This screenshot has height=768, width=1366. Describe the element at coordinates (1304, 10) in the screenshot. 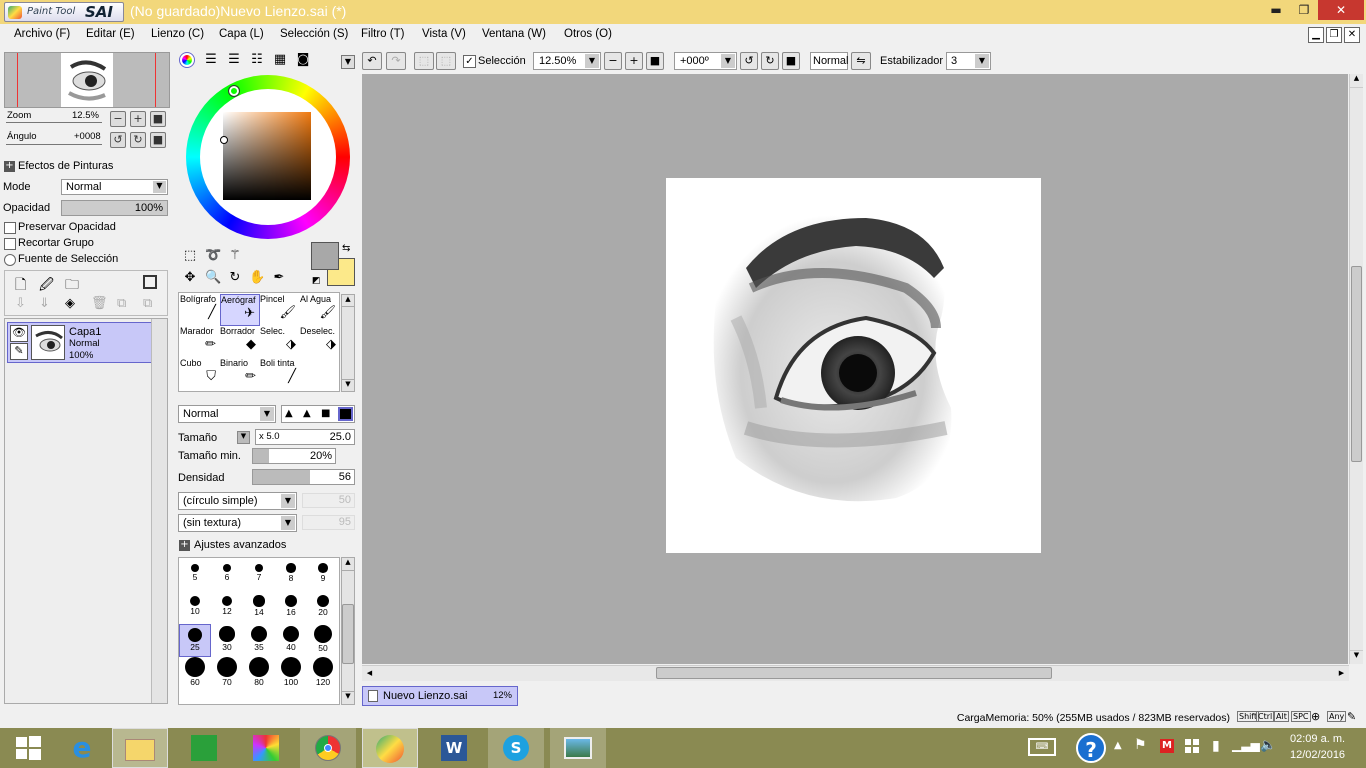

I see `restore-button: ❐` at that location.